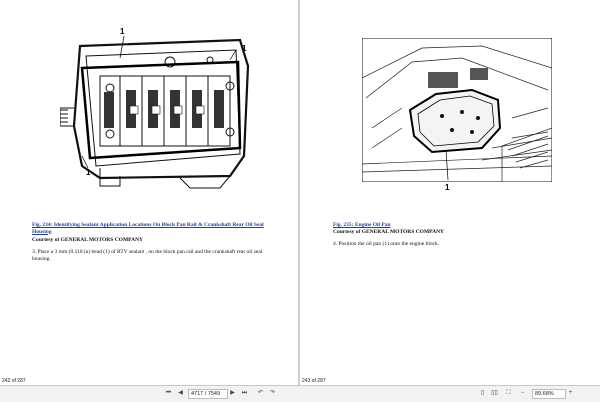 This screenshot has height=402, width=600. Describe the element at coordinates (494, 393) in the screenshot. I see `two-page-icon: ▯▯` at that location.